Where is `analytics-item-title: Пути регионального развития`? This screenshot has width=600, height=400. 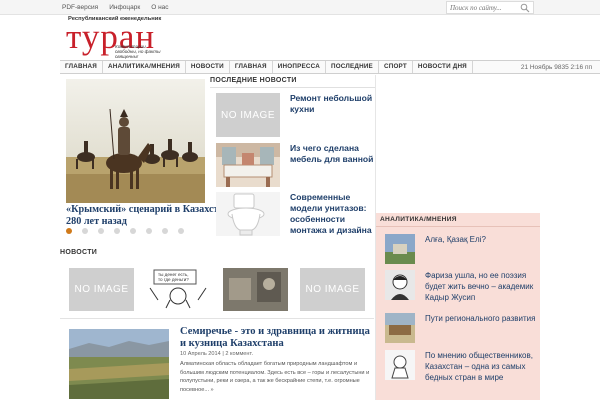 analytics-item-title: Пути регионального развития is located at coordinates (482, 318).